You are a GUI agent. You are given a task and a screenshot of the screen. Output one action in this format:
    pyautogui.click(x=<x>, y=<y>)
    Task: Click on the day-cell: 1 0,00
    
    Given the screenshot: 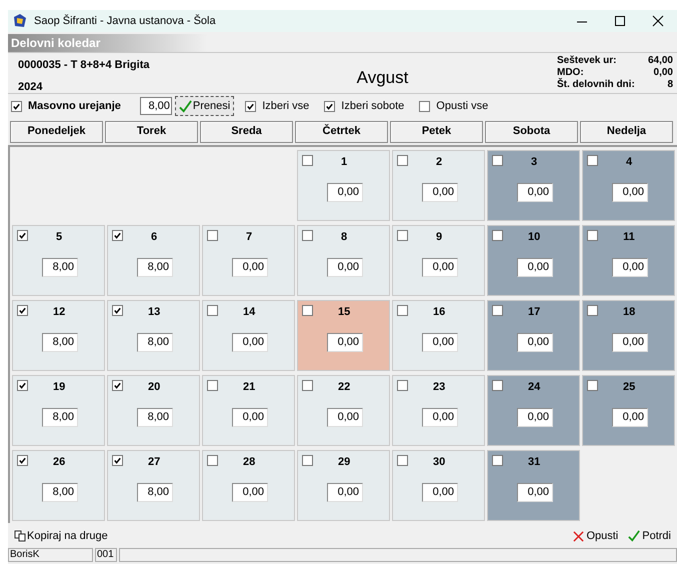 What is the action you would take?
    pyautogui.click(x=343, y=185)
    